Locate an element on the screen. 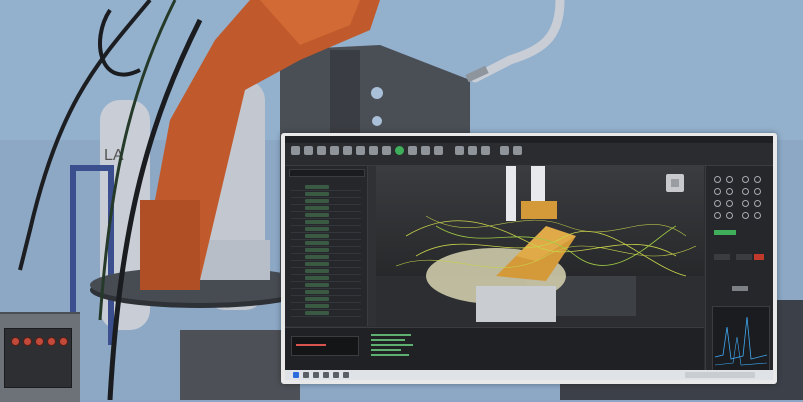 Image resolution: width=803 pixels, height=402 pixels. toolbar-ribbon is located at coordinates (529, 154).